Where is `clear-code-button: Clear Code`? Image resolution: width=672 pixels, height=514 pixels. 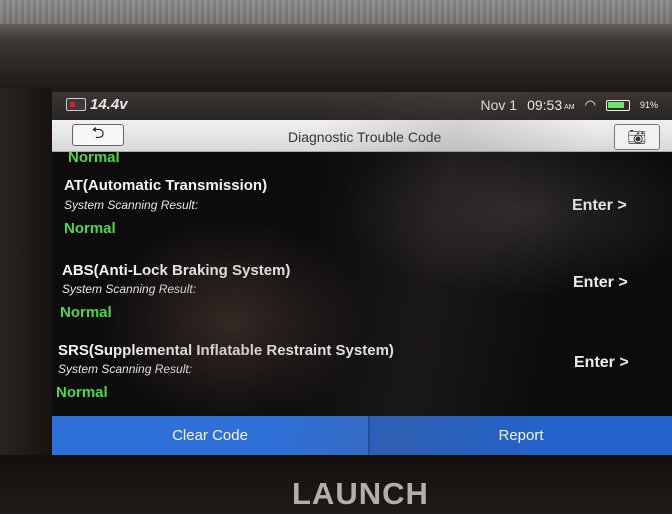
clear-code-button: Clear Code is located at coordinates (211, 435).